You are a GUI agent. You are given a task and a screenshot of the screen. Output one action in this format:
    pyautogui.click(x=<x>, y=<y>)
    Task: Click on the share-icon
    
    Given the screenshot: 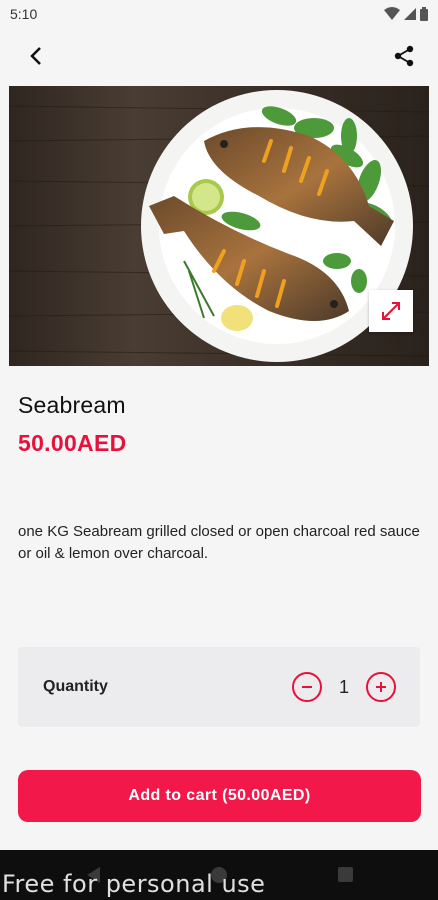 What is the action you would take?
    pyautogui.click(x=404, y=56)
    